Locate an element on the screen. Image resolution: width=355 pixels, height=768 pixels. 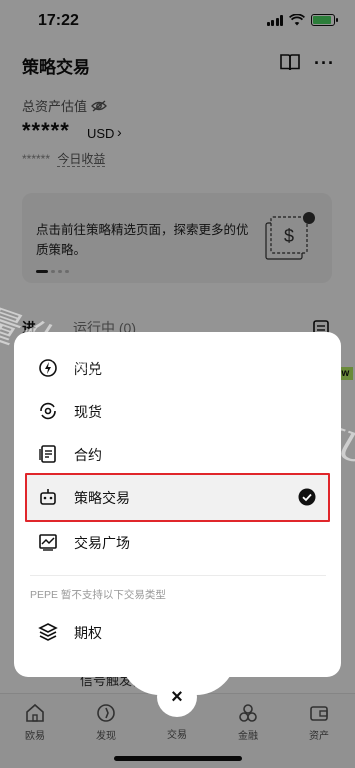
menu-item-contract: 合约 is located at coordinates (177, 454).